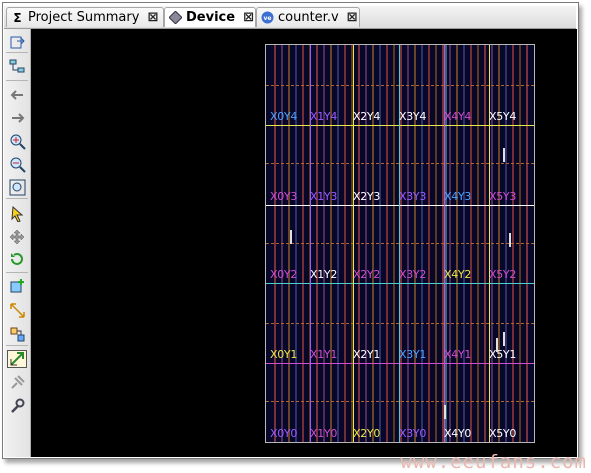 Image resolution: width=591 pixels, height=473 pixels. Describe the element at coordinates (502, 434) in the screenshot. I see `clock-region-label: X5Y0` at that location.